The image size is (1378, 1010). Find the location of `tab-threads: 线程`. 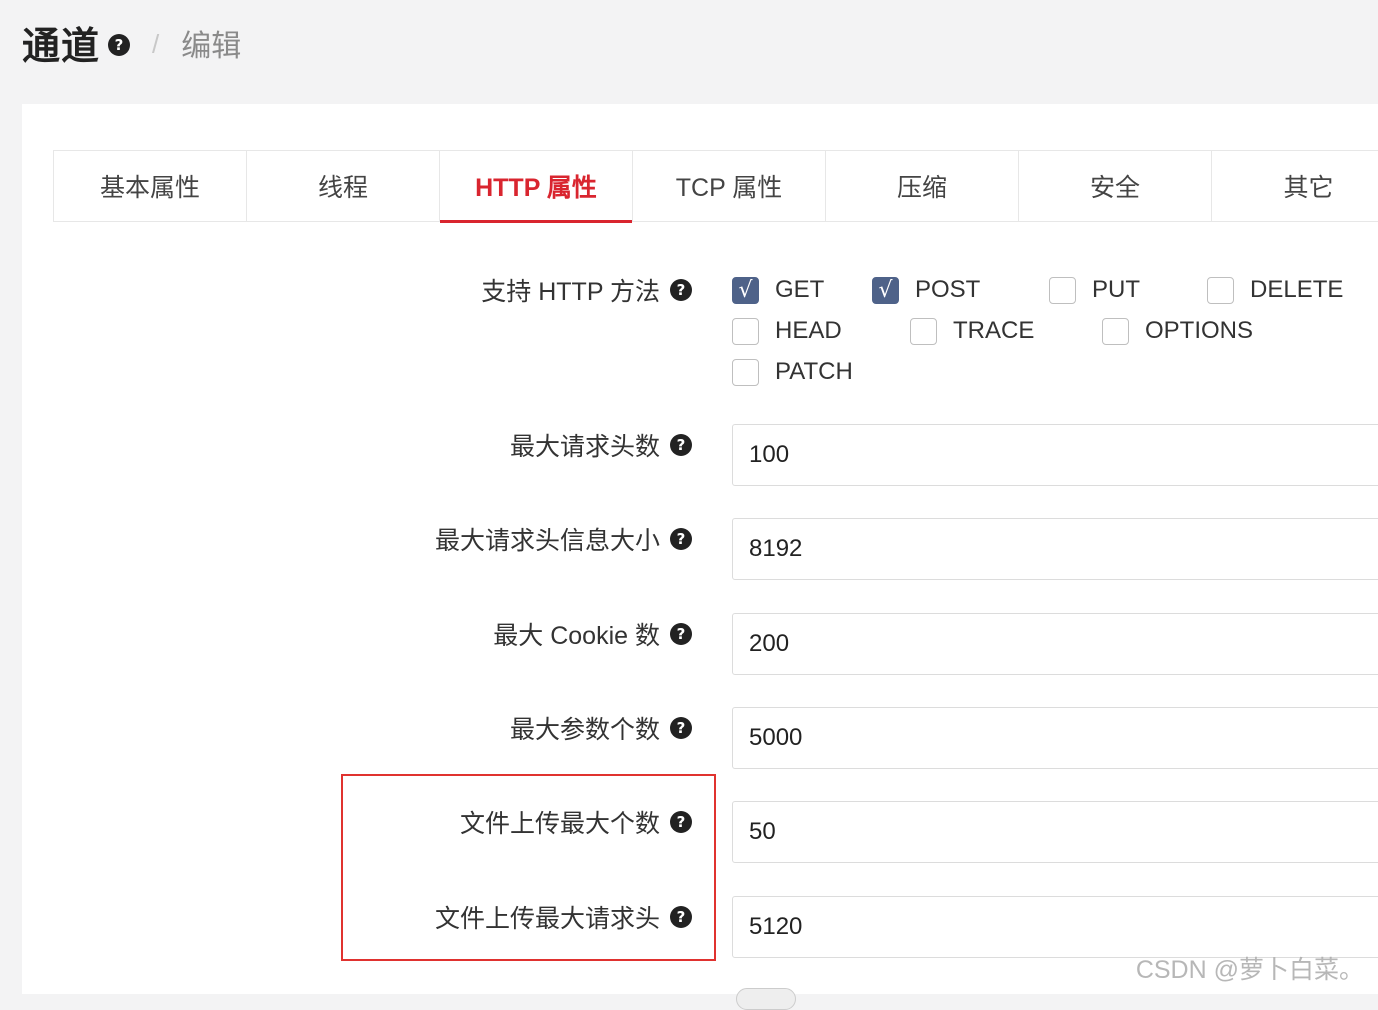

tab-threads: 线程 is located at coordinates (343, 186).